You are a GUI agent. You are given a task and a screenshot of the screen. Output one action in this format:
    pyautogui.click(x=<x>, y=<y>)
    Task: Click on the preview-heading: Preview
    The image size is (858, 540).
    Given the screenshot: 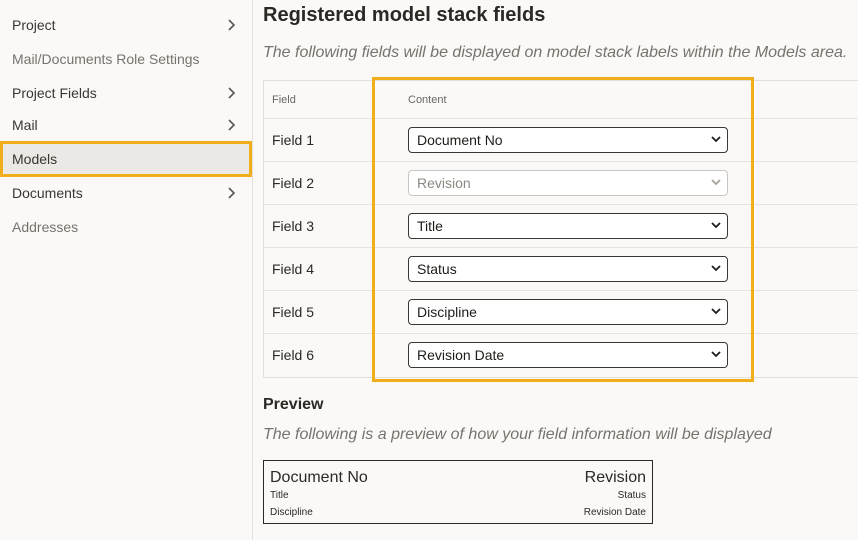 What is the action you would take?
    pyautogui.click(x=293, y=404)
    